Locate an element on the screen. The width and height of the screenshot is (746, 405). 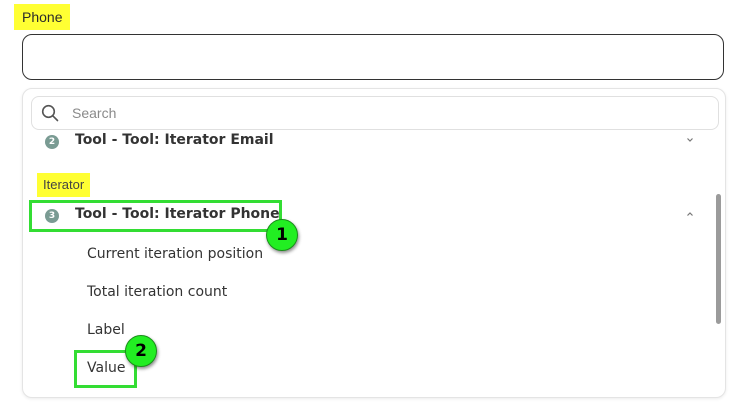
sub-item-current-iteration-position: Current iteration position is located at coordinates (175, 254).